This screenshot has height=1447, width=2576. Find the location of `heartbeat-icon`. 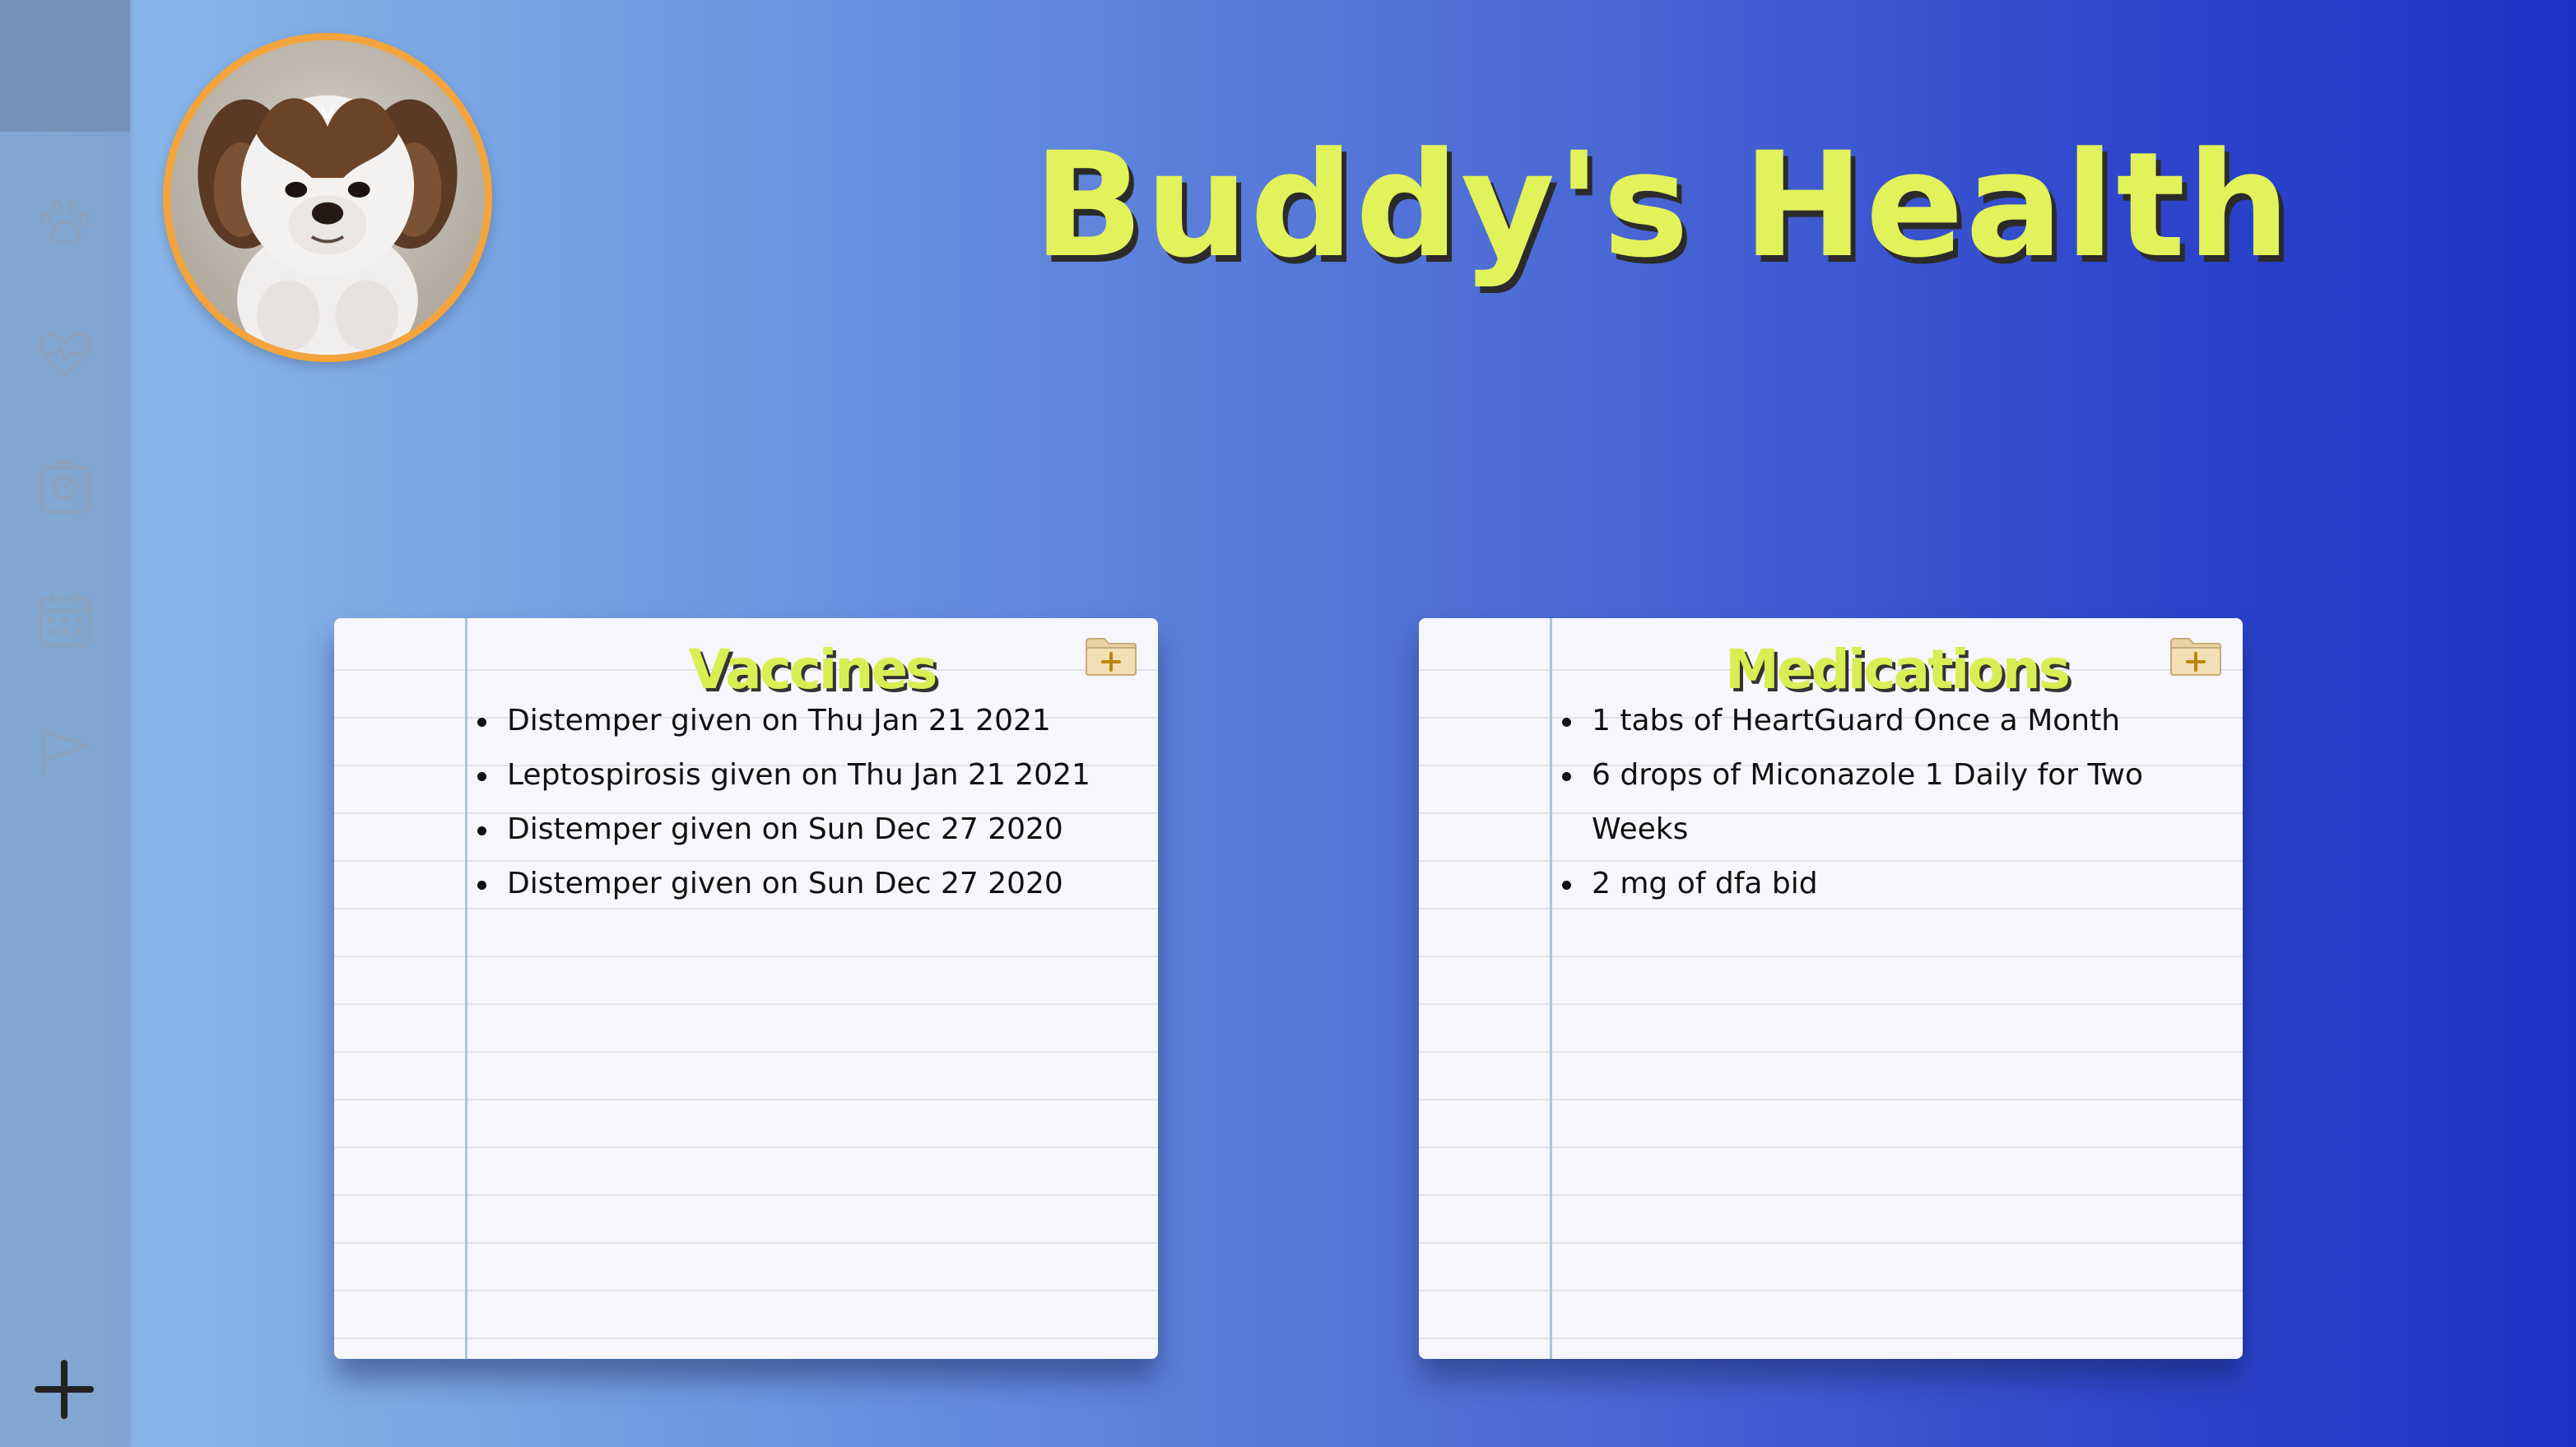

heartbeat-icon is located at coordinates (65, 354).